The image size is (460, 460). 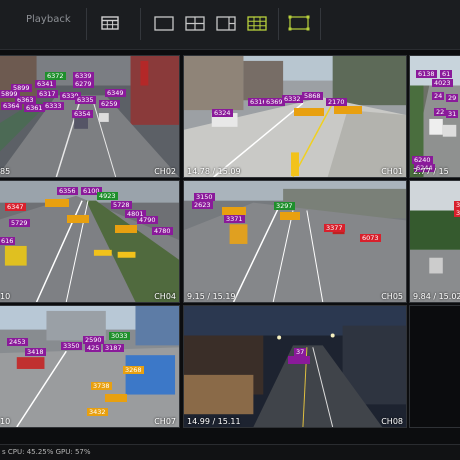 I want to click on tab-playback: Playback, so click(x=48, y=19).